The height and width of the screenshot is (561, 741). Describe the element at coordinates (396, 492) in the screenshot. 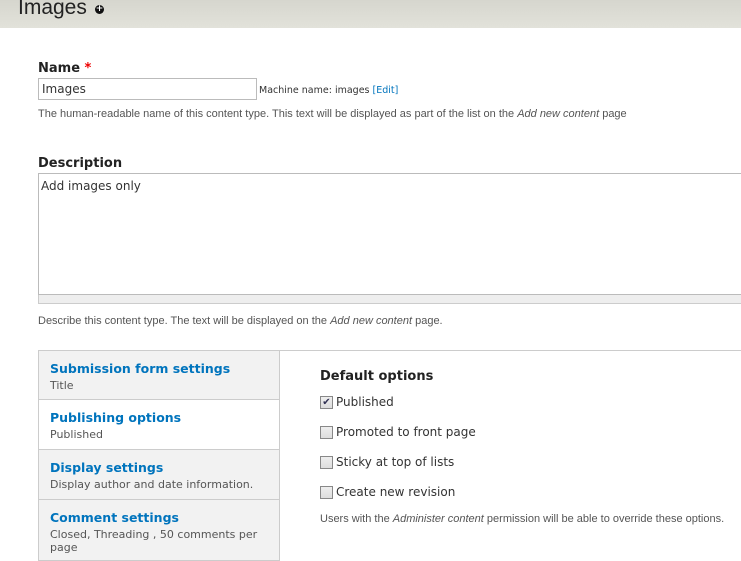

I see `revision-label: Create new revision` at that location.